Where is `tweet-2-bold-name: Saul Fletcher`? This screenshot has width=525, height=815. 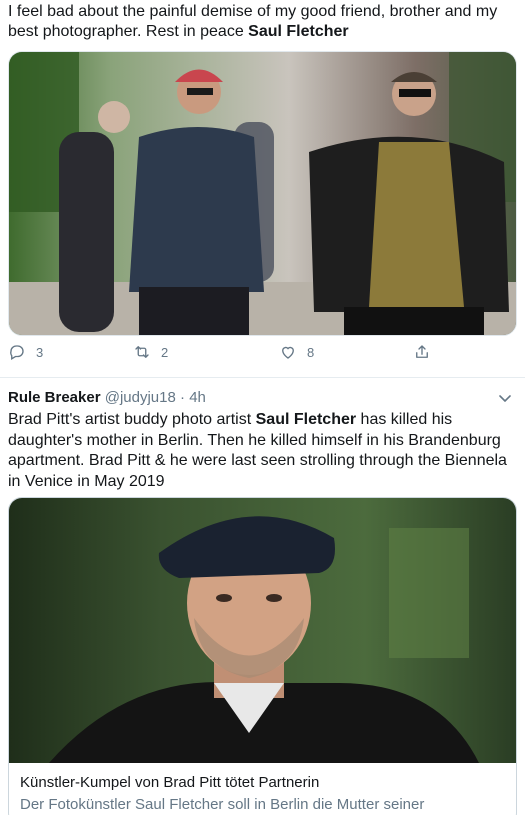
tweet-2-bold-name: Saul Fletcher is located at coordinates (306, 419).